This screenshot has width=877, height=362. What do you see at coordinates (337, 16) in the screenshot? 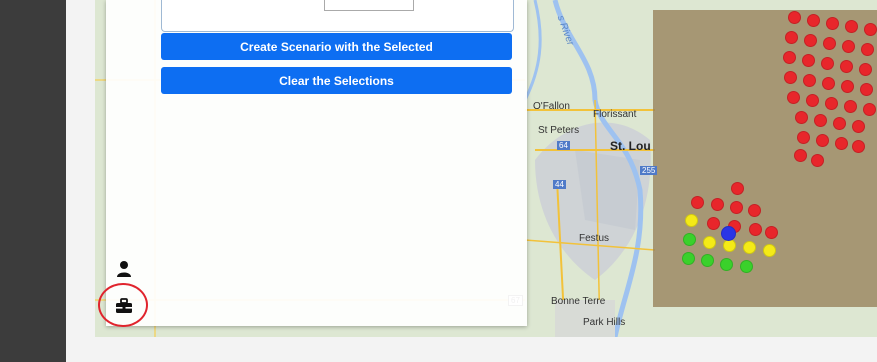
I see `selection-input` at bounding box center [337, 16].